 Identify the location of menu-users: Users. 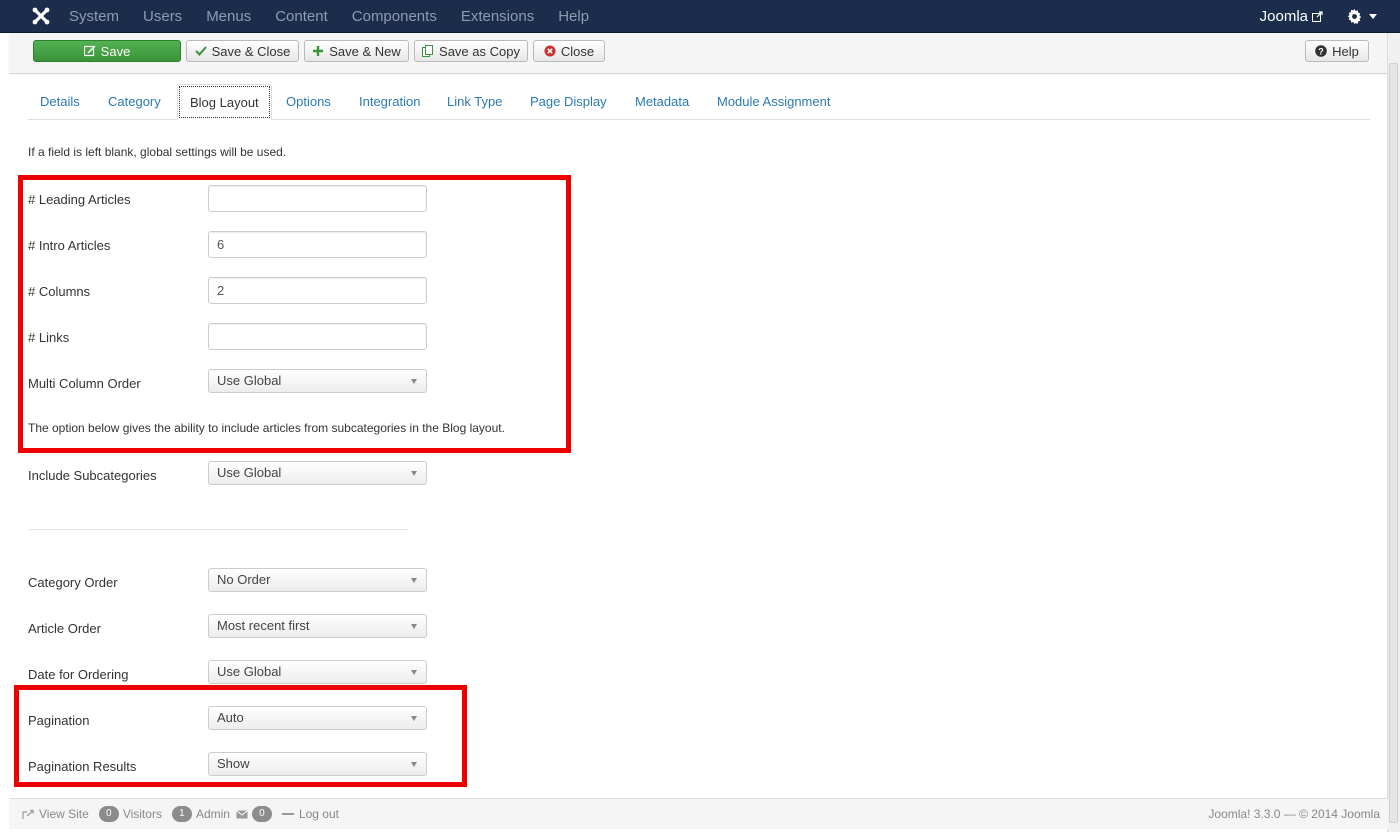
(162, 16).